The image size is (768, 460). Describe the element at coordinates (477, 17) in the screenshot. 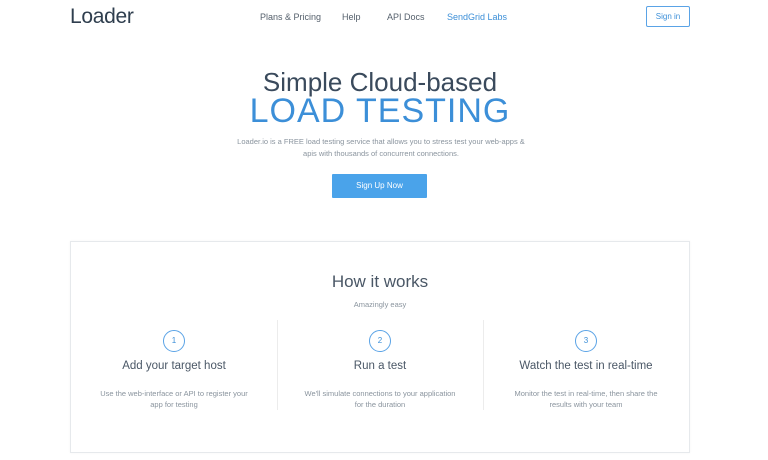

I see `nav-sendgrid-labs: SendGrid Labs` at that location.